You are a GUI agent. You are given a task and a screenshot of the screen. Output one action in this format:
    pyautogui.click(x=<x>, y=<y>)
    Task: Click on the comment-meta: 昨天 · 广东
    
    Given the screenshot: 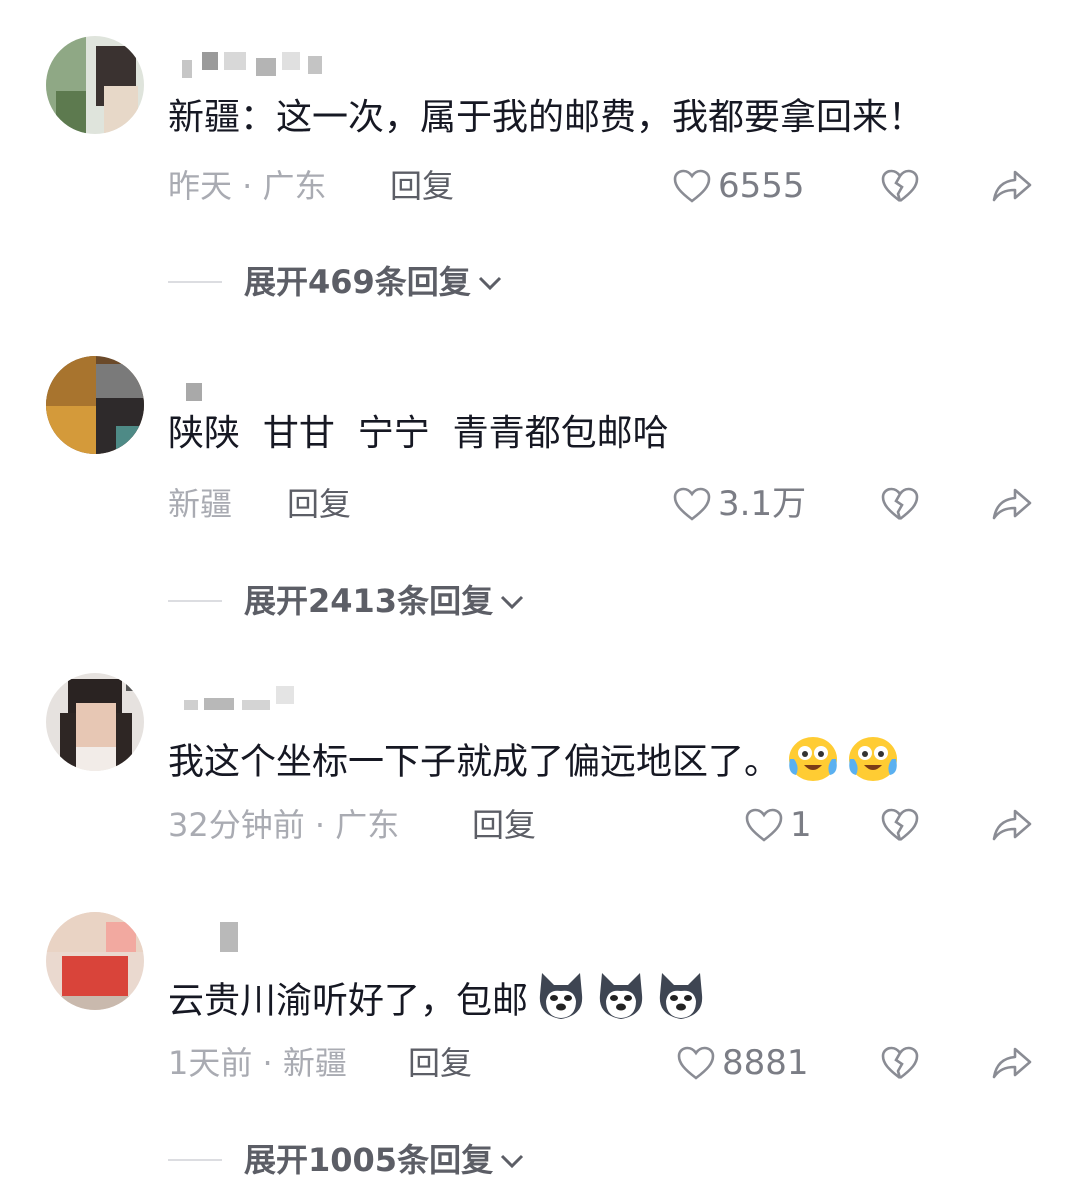 What is the action you would take?
    pyautogui.click(x=247, y=186)
    